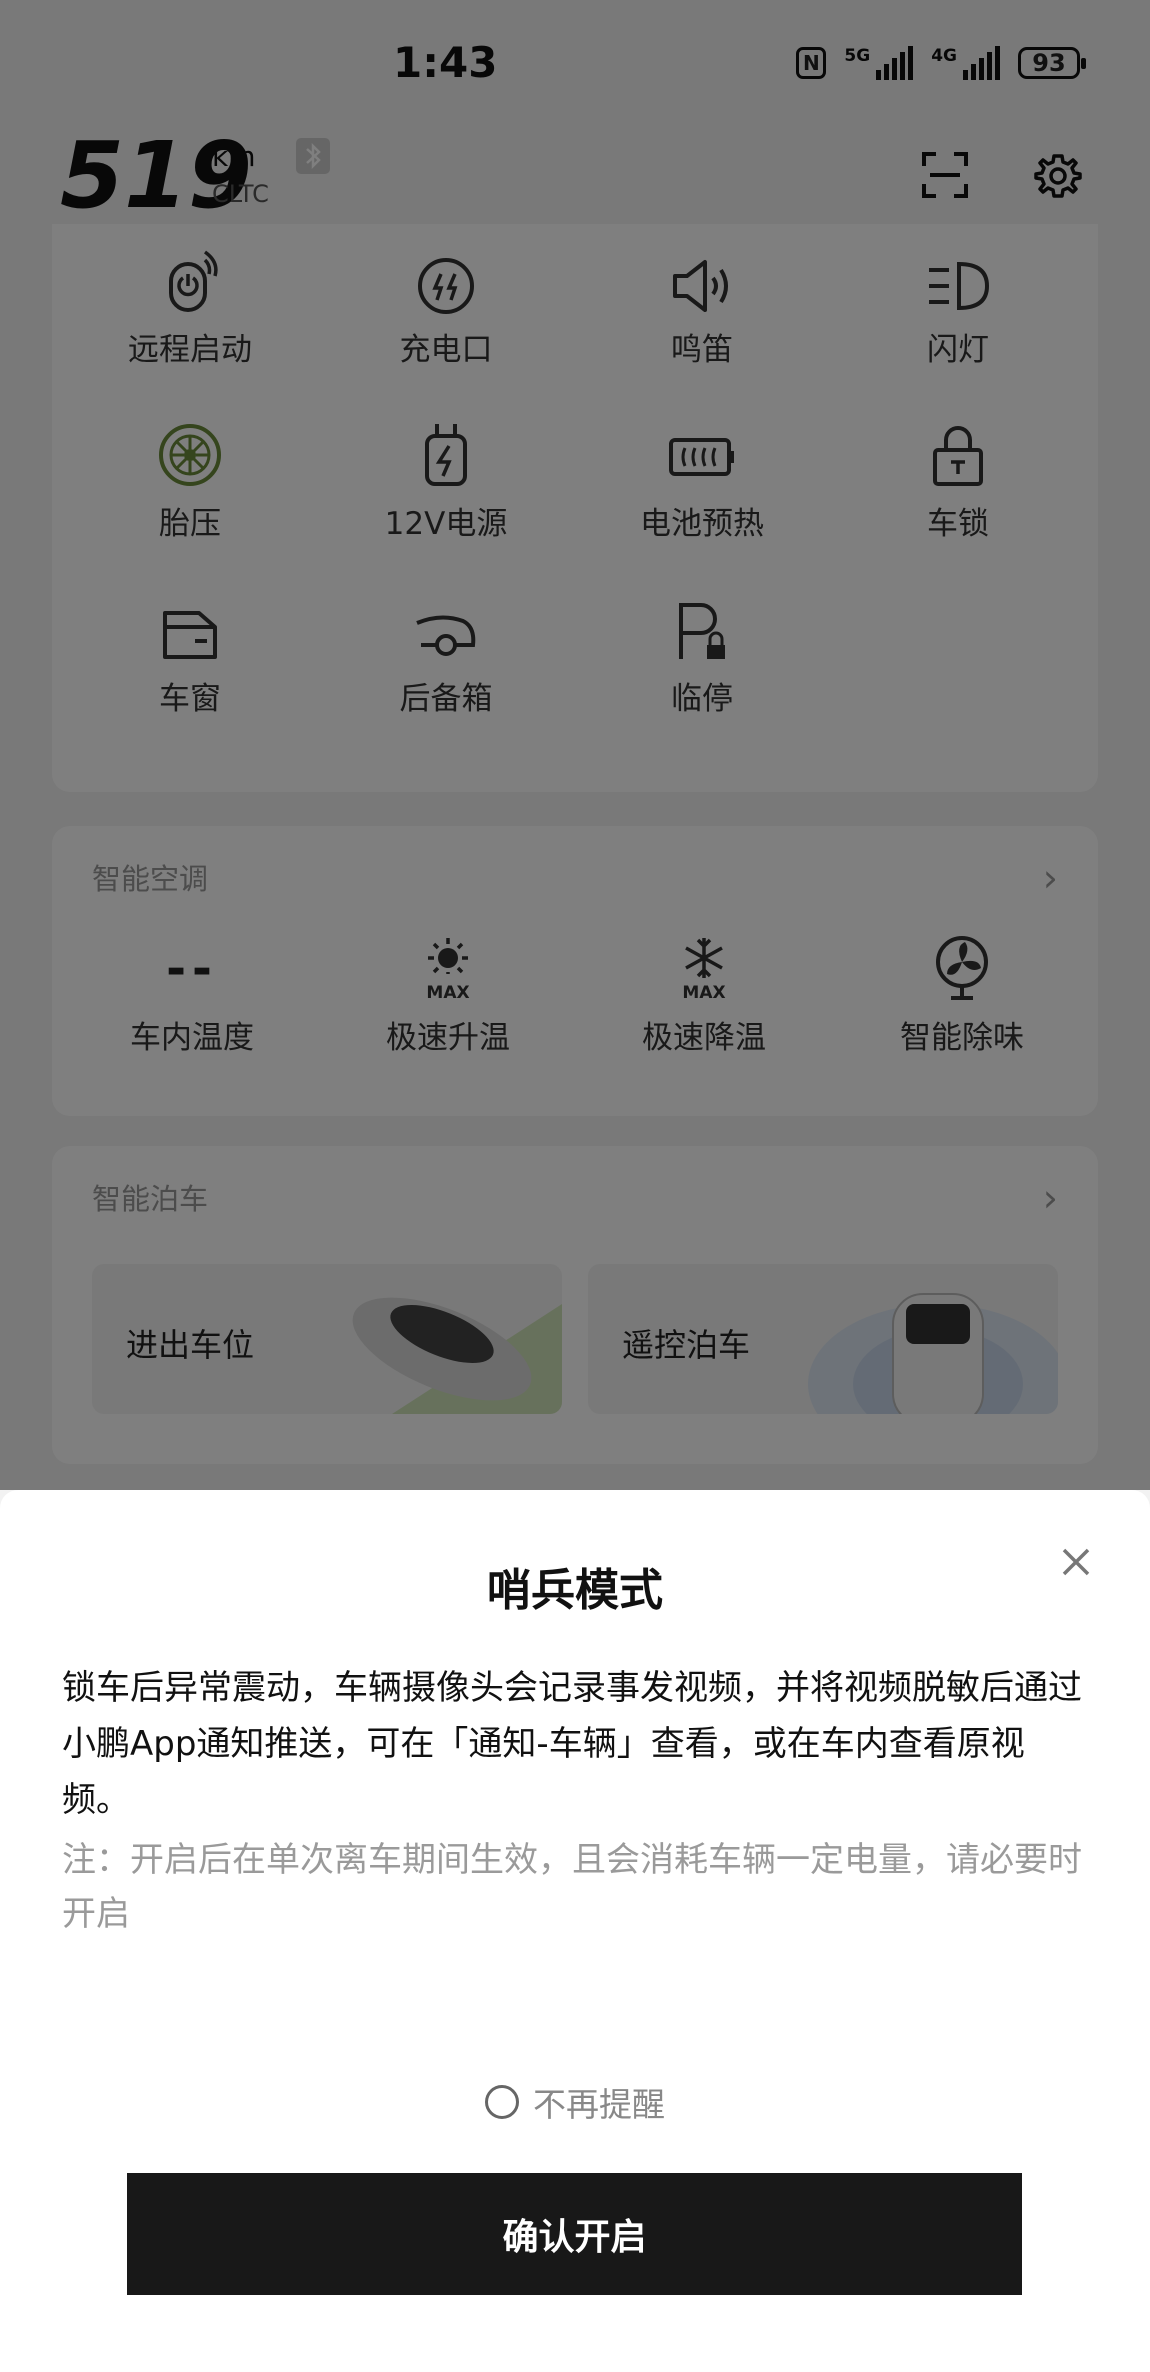  What do you see at coordinates (575, 1590) in the screenshot?
I see `dialog-title: 哨兵模式` at bounding box center [575, 1590].